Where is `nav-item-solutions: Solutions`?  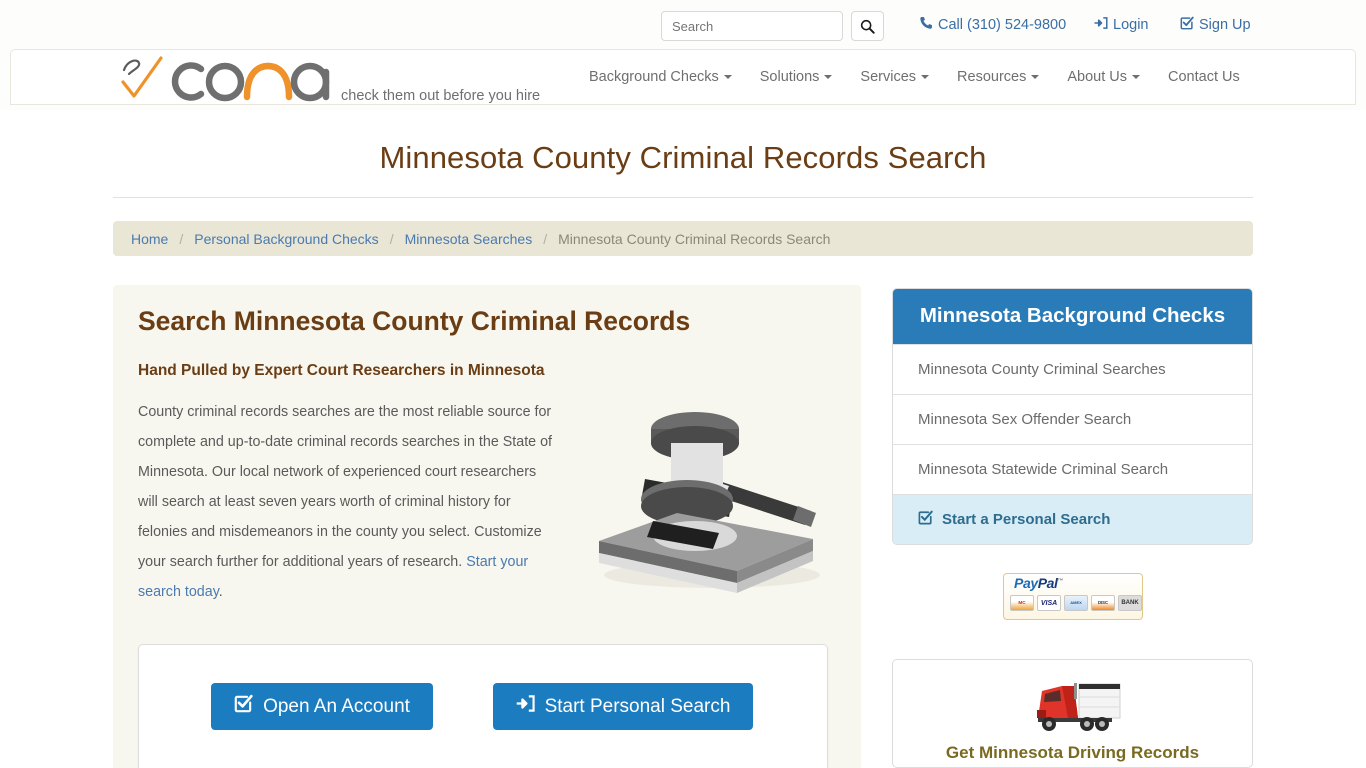 nav-item-solutions: Solutions is located at coordinates (796, 77).